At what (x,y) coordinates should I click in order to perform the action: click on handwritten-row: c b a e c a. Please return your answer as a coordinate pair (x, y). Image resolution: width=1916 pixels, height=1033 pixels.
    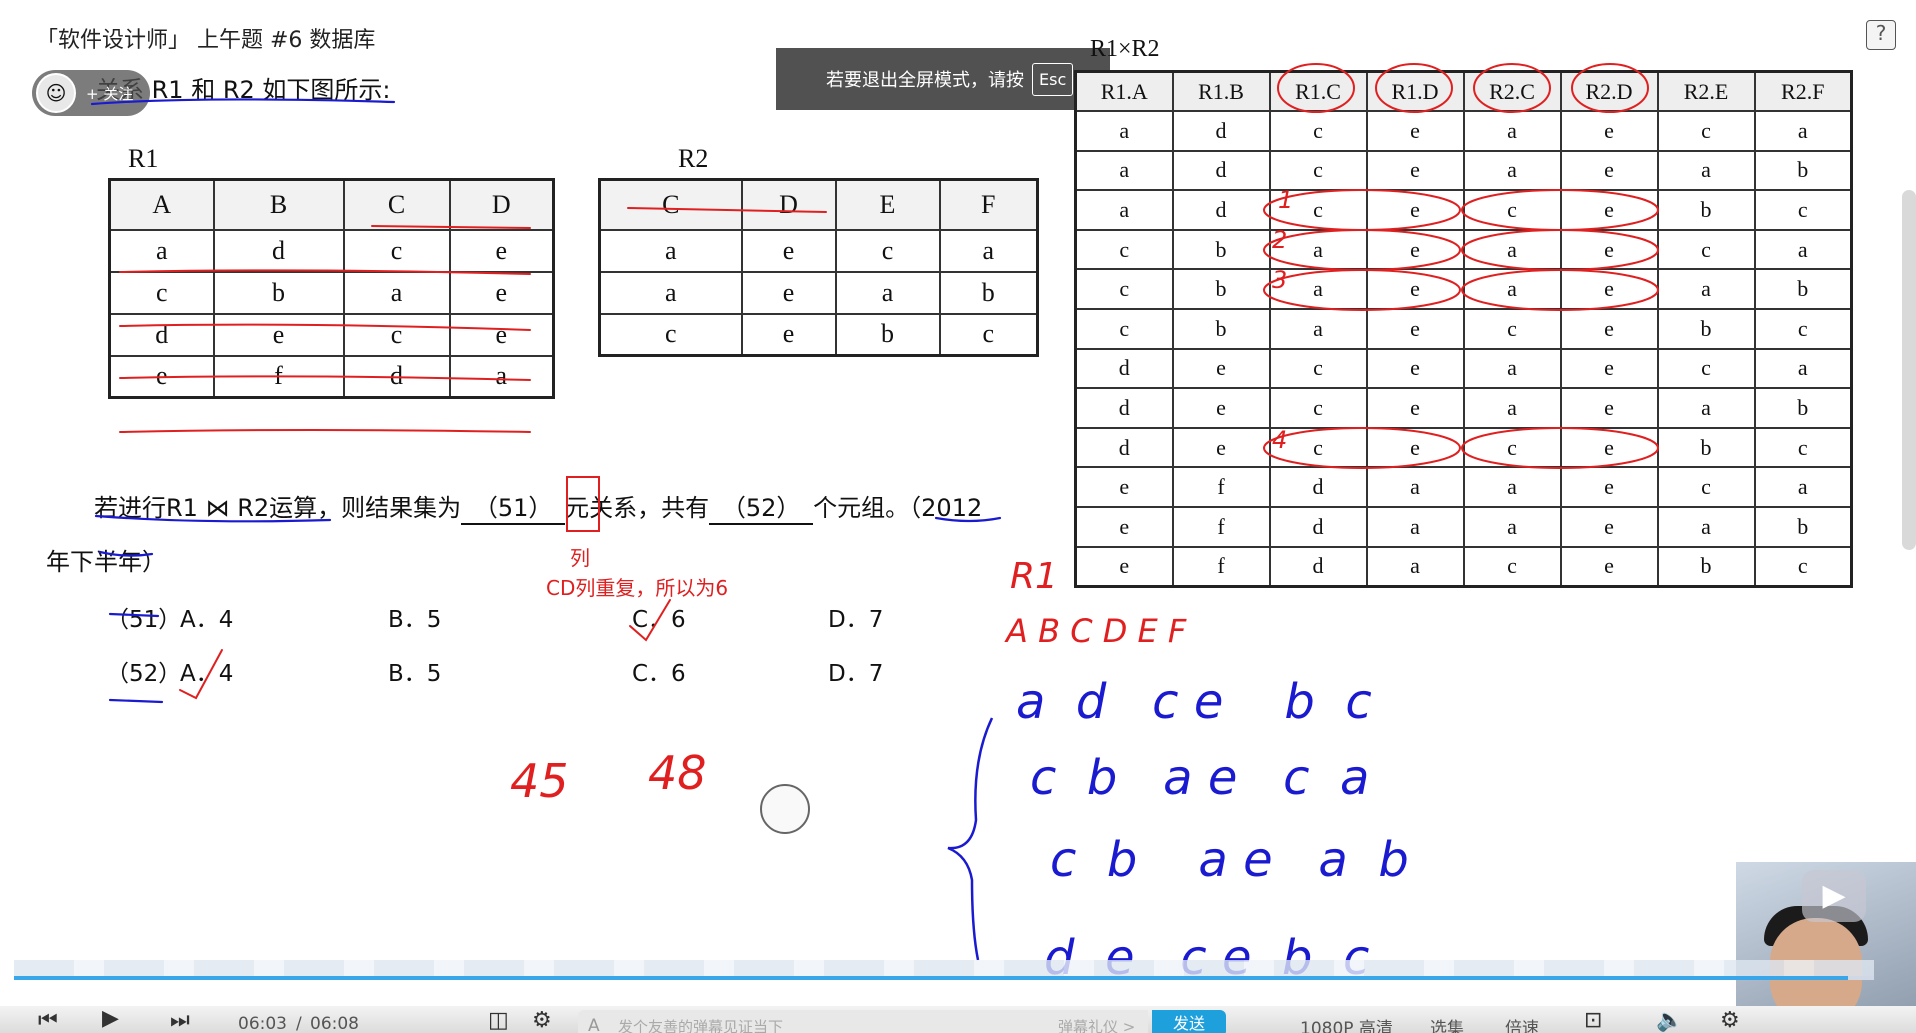
    Looking at the image, I should click on (1200, 778).